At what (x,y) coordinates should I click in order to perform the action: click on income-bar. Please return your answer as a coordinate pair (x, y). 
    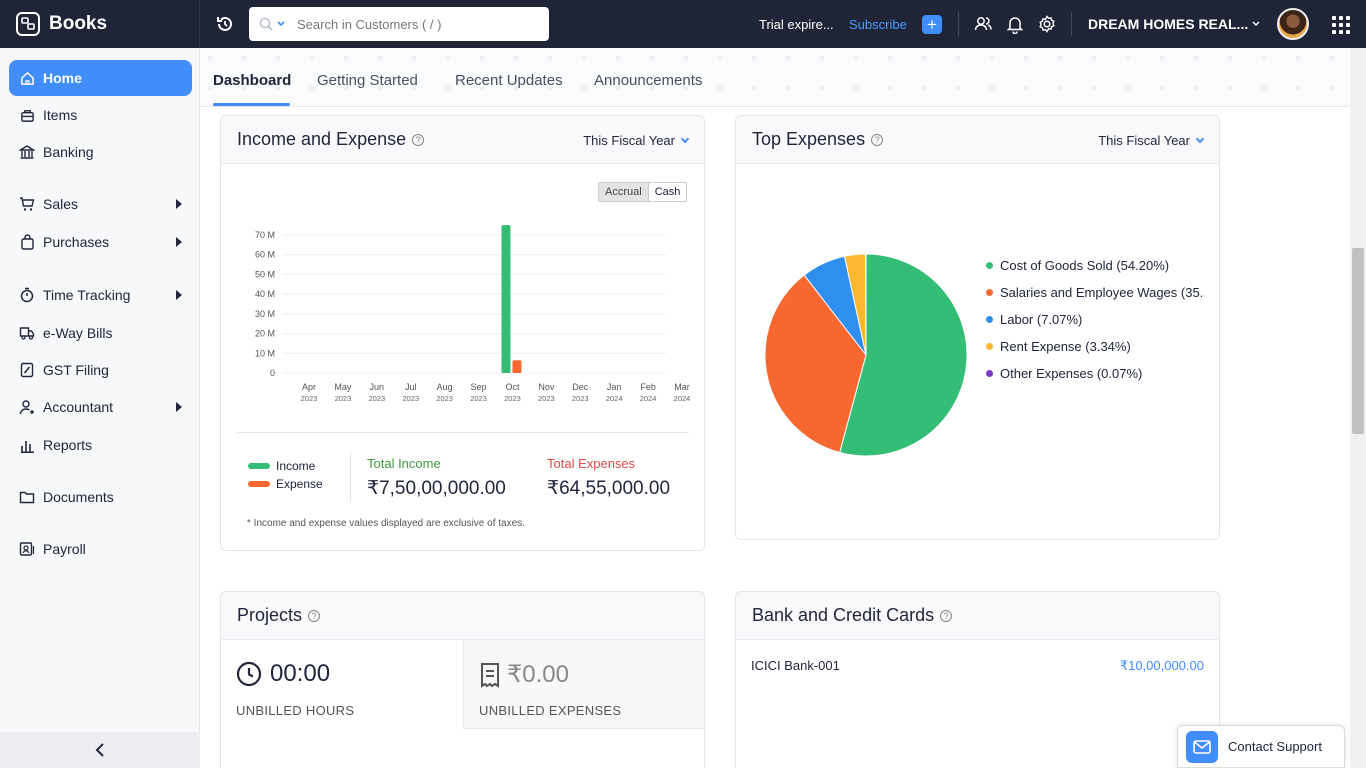
    Looking at the image, I should click on (506, 299).